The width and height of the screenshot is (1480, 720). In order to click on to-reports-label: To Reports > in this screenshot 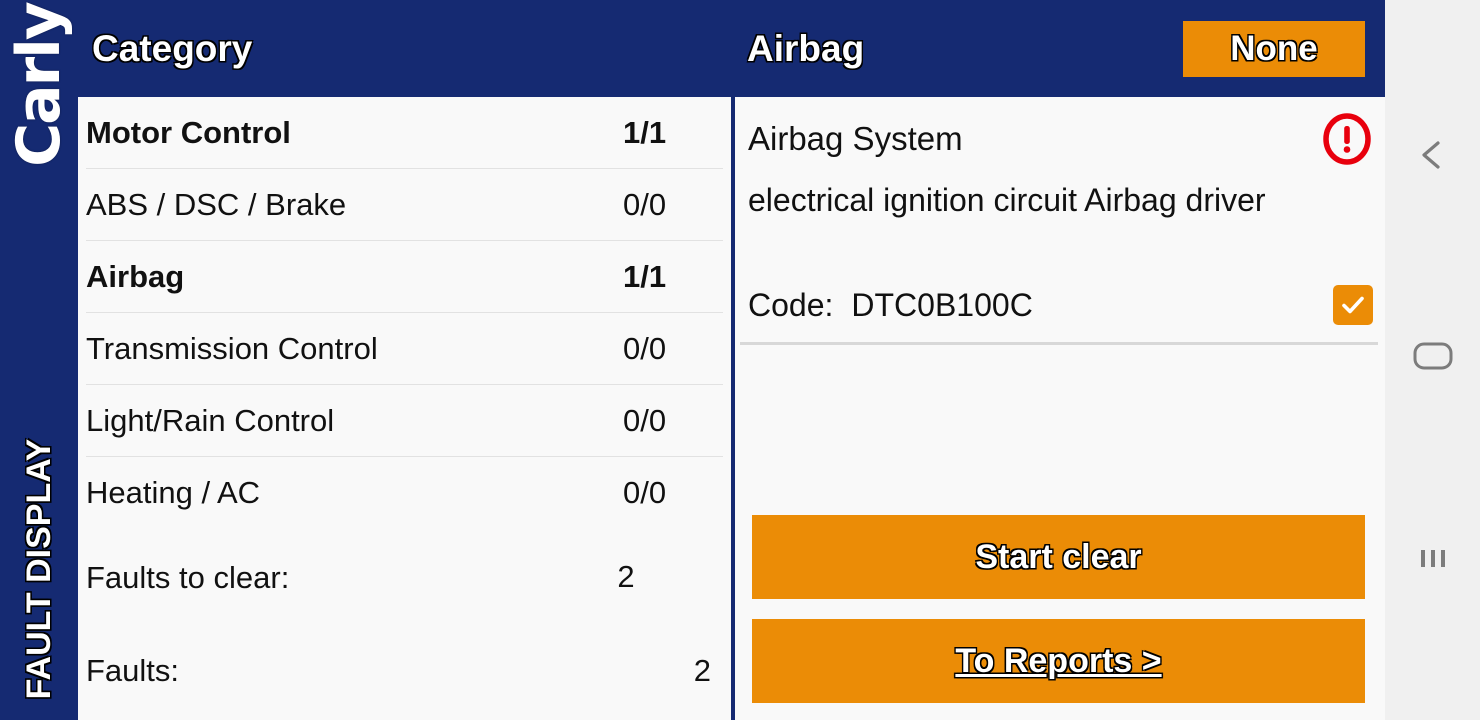, I will do `click(1058, 660)`.